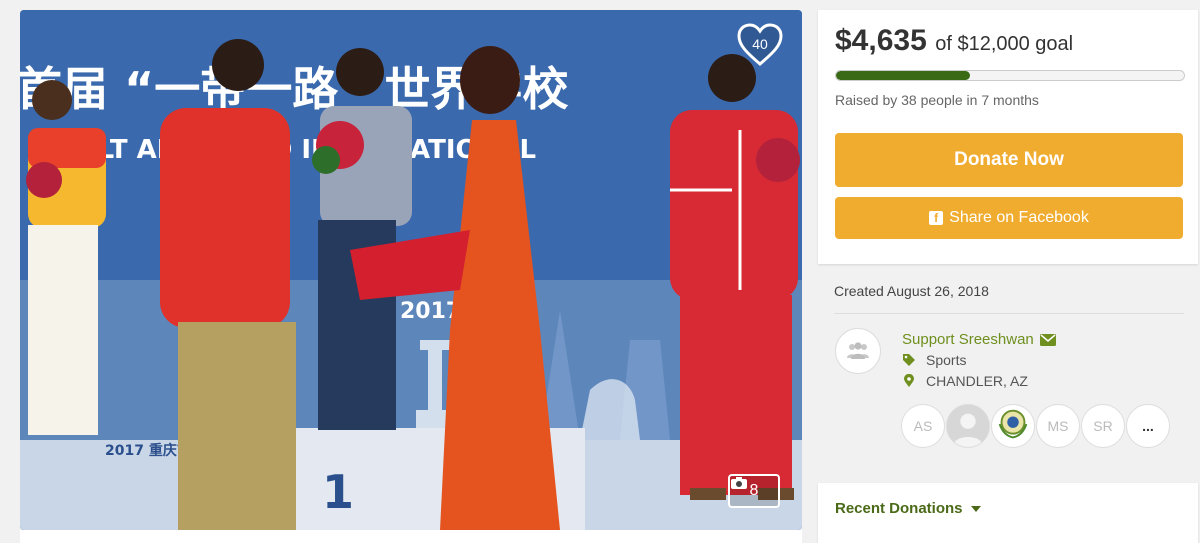 The image size is (1200, 543). I want to click on organizer-name-link: Support Sreeshwan, so click(979, 339).